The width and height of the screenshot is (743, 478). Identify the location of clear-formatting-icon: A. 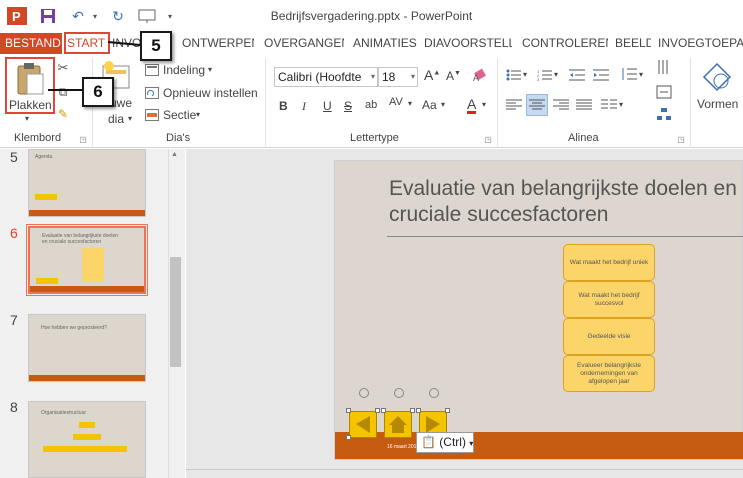
(481, 75).